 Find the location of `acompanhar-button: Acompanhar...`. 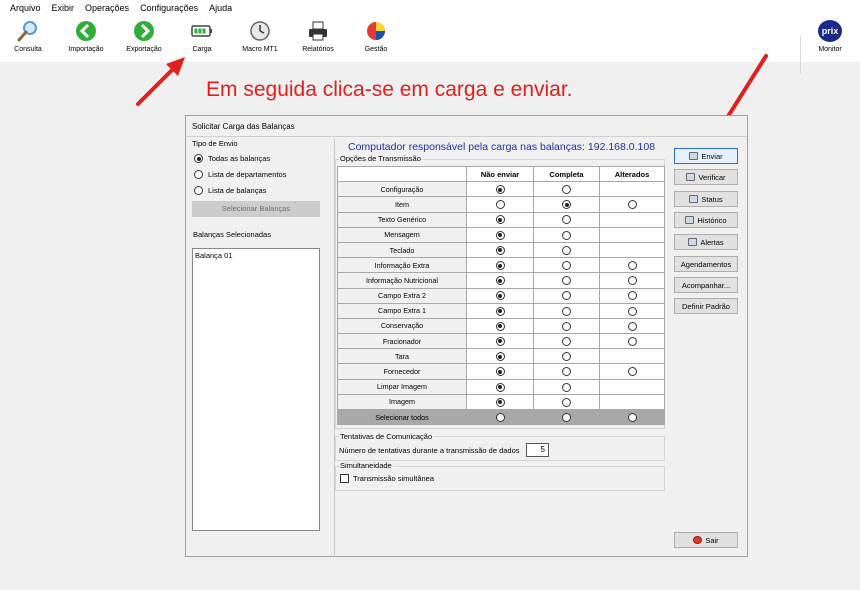

acompanhar-button: Acompanhar... is located at coordinates (706, 285).